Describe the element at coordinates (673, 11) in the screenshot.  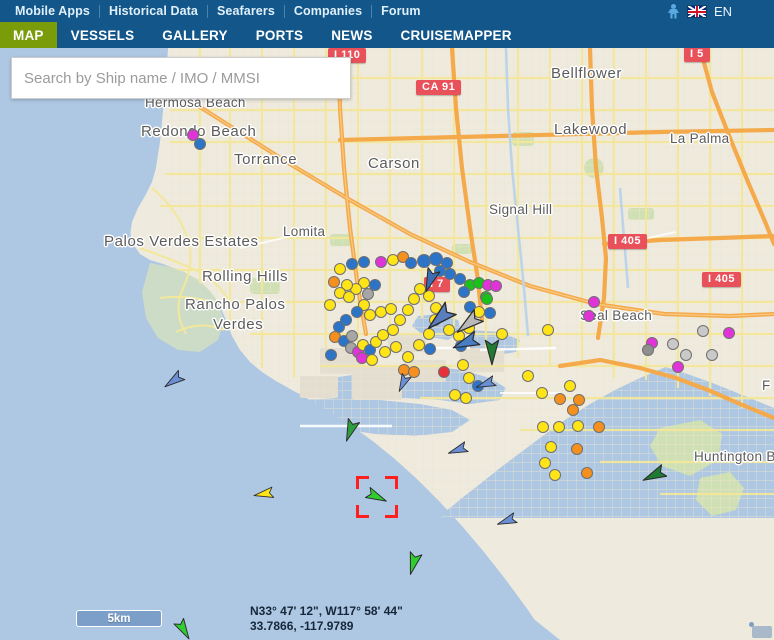
I see `person-icon` at that location.